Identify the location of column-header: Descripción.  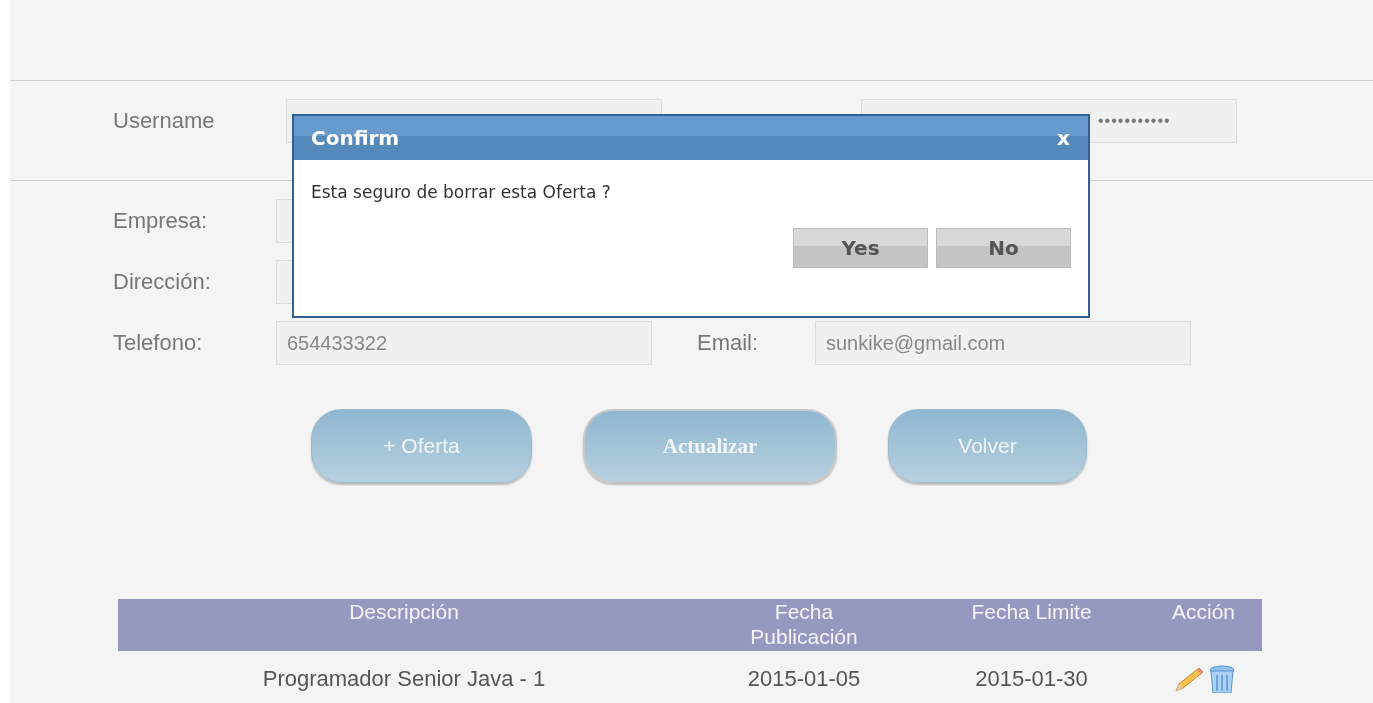
(404, 625).